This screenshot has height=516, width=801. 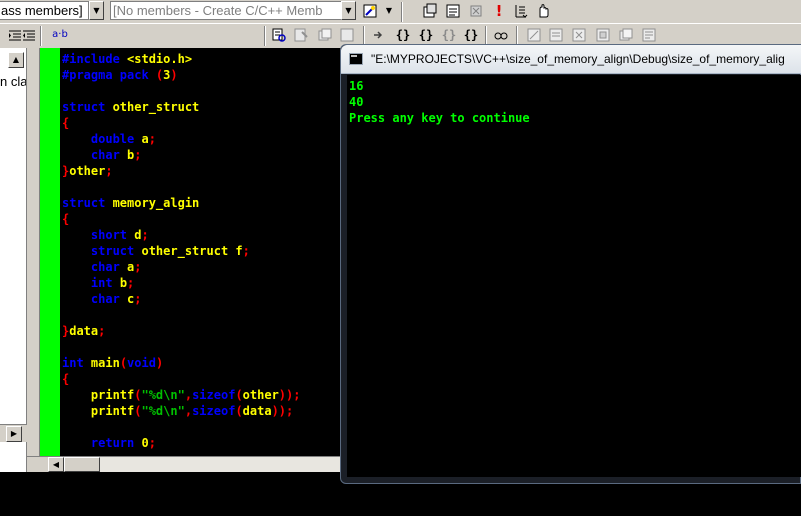 What do you see at coordinates (13, 81) in the screenshot?
I see `class-view-label: n cla` at bounding box center [13, 81].